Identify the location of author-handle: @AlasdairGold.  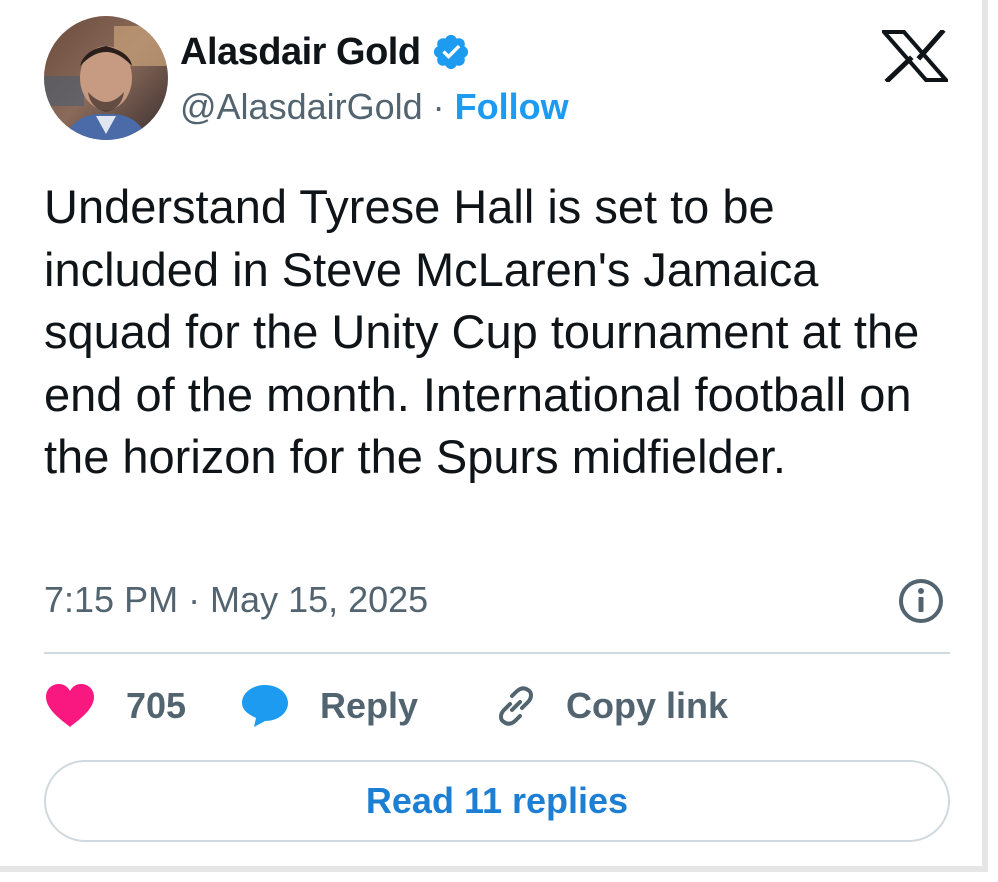
(301, 107).